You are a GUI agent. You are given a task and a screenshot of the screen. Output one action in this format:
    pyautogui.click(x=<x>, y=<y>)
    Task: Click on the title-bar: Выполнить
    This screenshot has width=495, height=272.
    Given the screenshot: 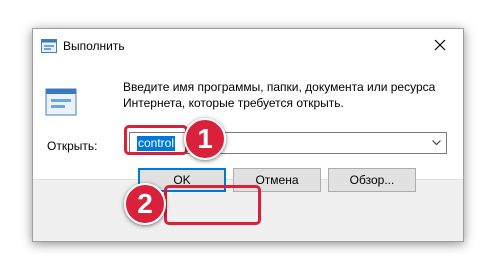 What is the action you would take?
    pyautogui.click(x=248, y=46)
    